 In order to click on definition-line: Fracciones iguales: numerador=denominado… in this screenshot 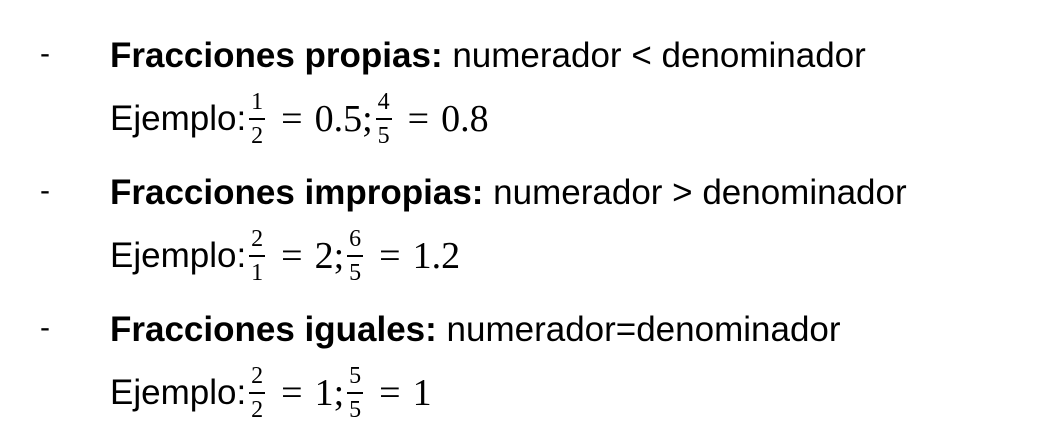, I will do `click(475, 330)`.